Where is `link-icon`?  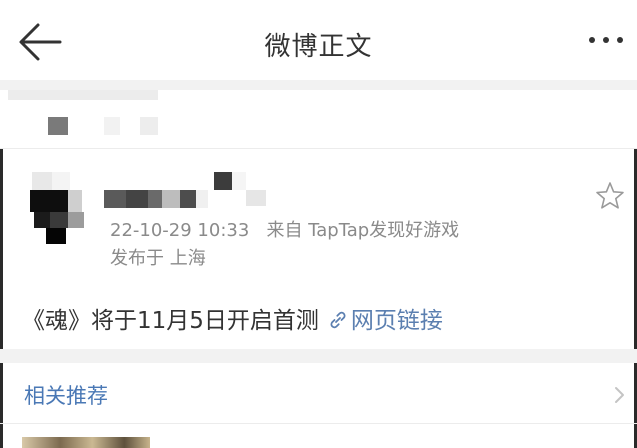
link-icon is located at coordinates (338, 320).